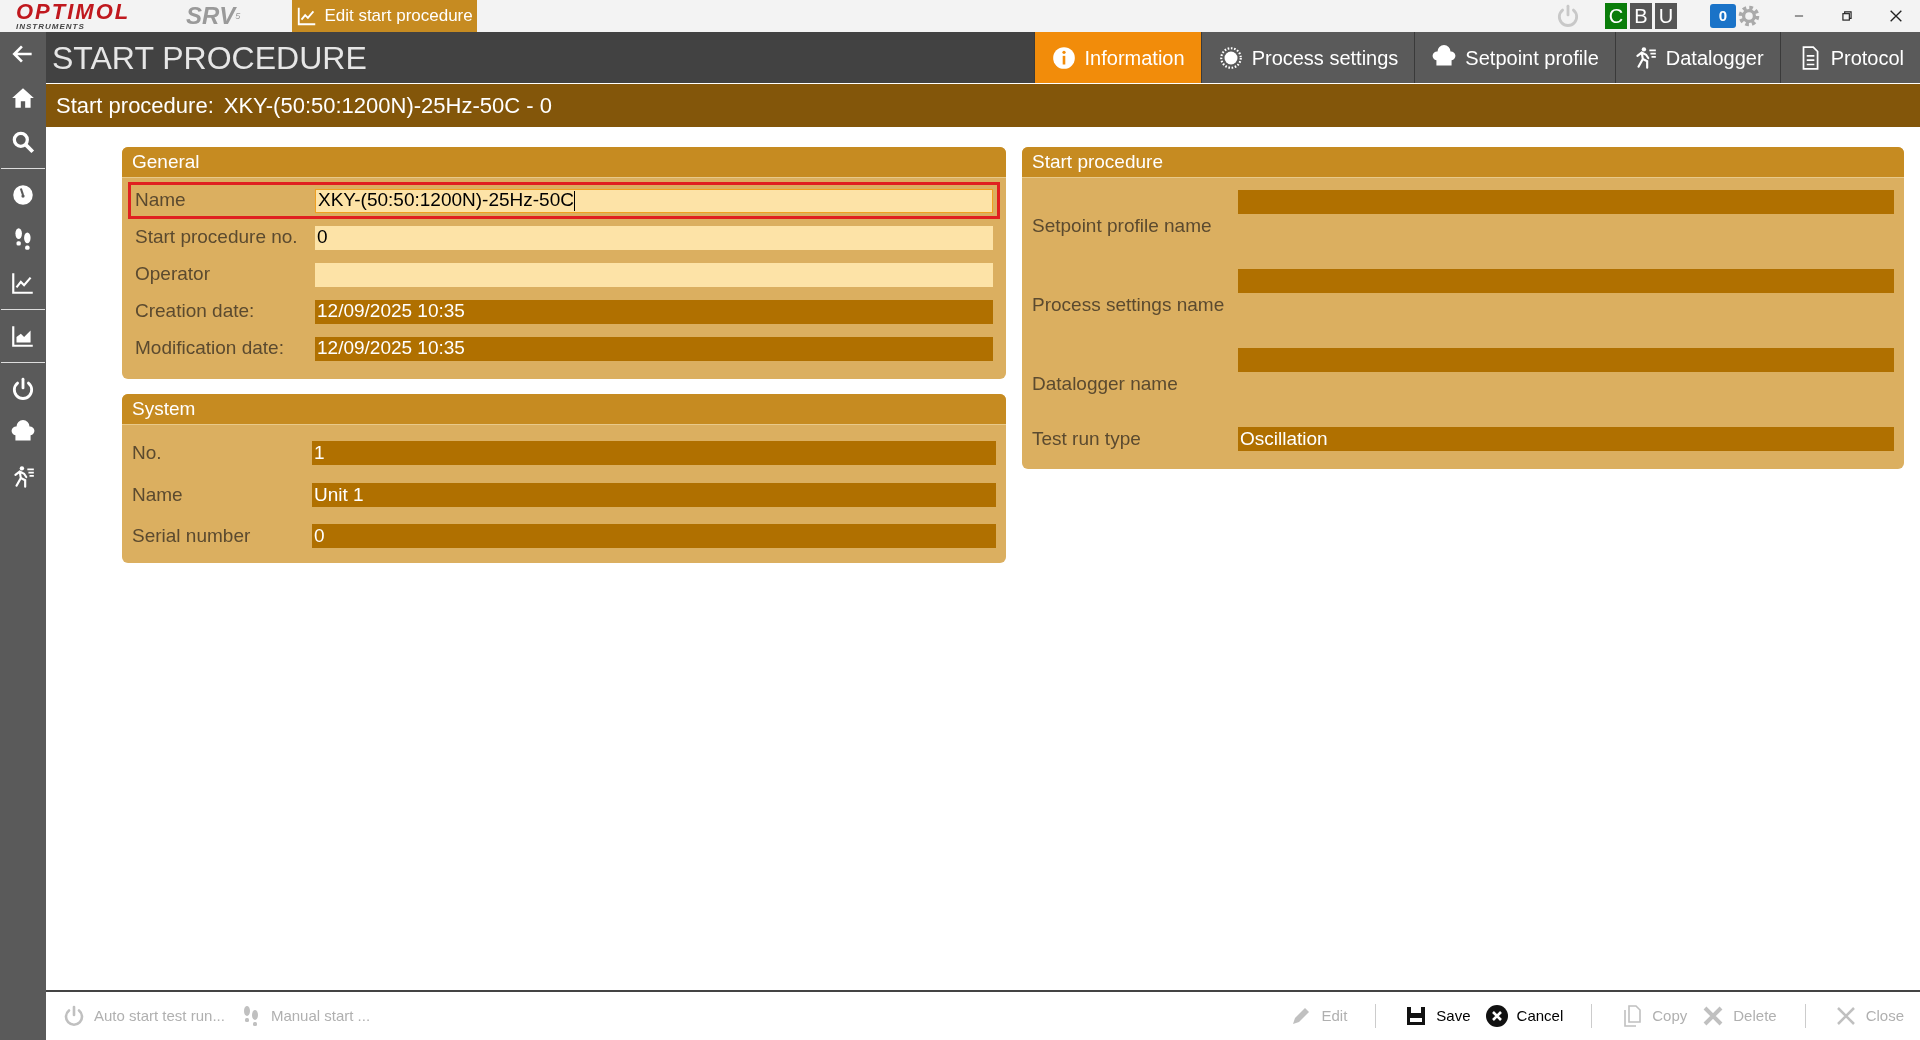 This screenshot has width=1920, height=1040. What do you see at coordinates (384, 16) in the screenshot?
I see `document-tab: Edit start procedure` at bounding box center [384, 16].